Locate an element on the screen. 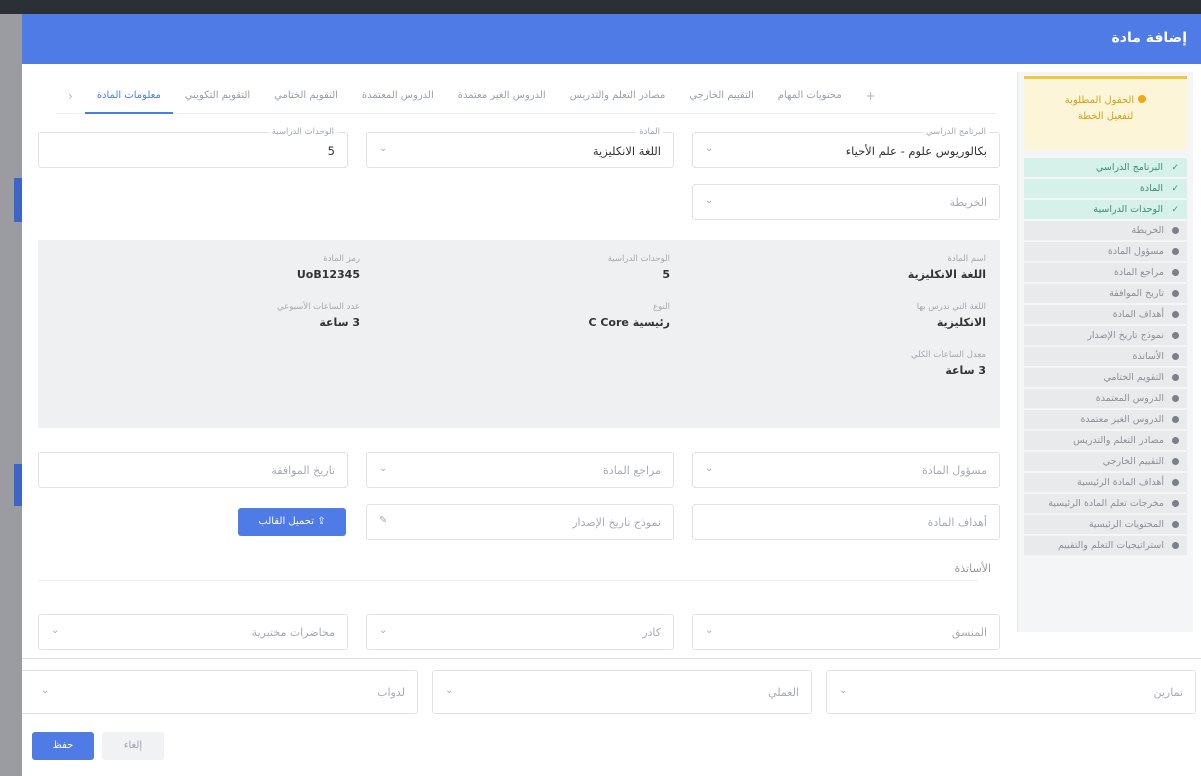 Image resolution: width=1201 pixels, height=776 pixels. step-item: التقييم الخارجي is located at coordinates (1105, 461).